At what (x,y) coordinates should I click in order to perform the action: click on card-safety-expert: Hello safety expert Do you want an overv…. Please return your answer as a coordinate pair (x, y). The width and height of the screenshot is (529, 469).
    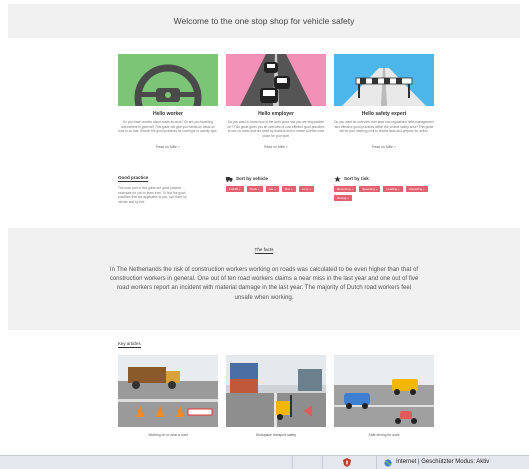
    Looking at the image, I should click on (384, 101).